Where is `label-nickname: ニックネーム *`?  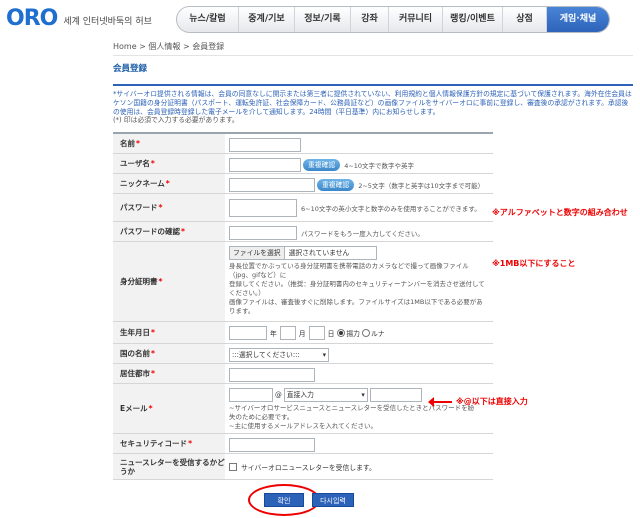 label-nickname: ニックネーム * is located at coordinates (169, 183).